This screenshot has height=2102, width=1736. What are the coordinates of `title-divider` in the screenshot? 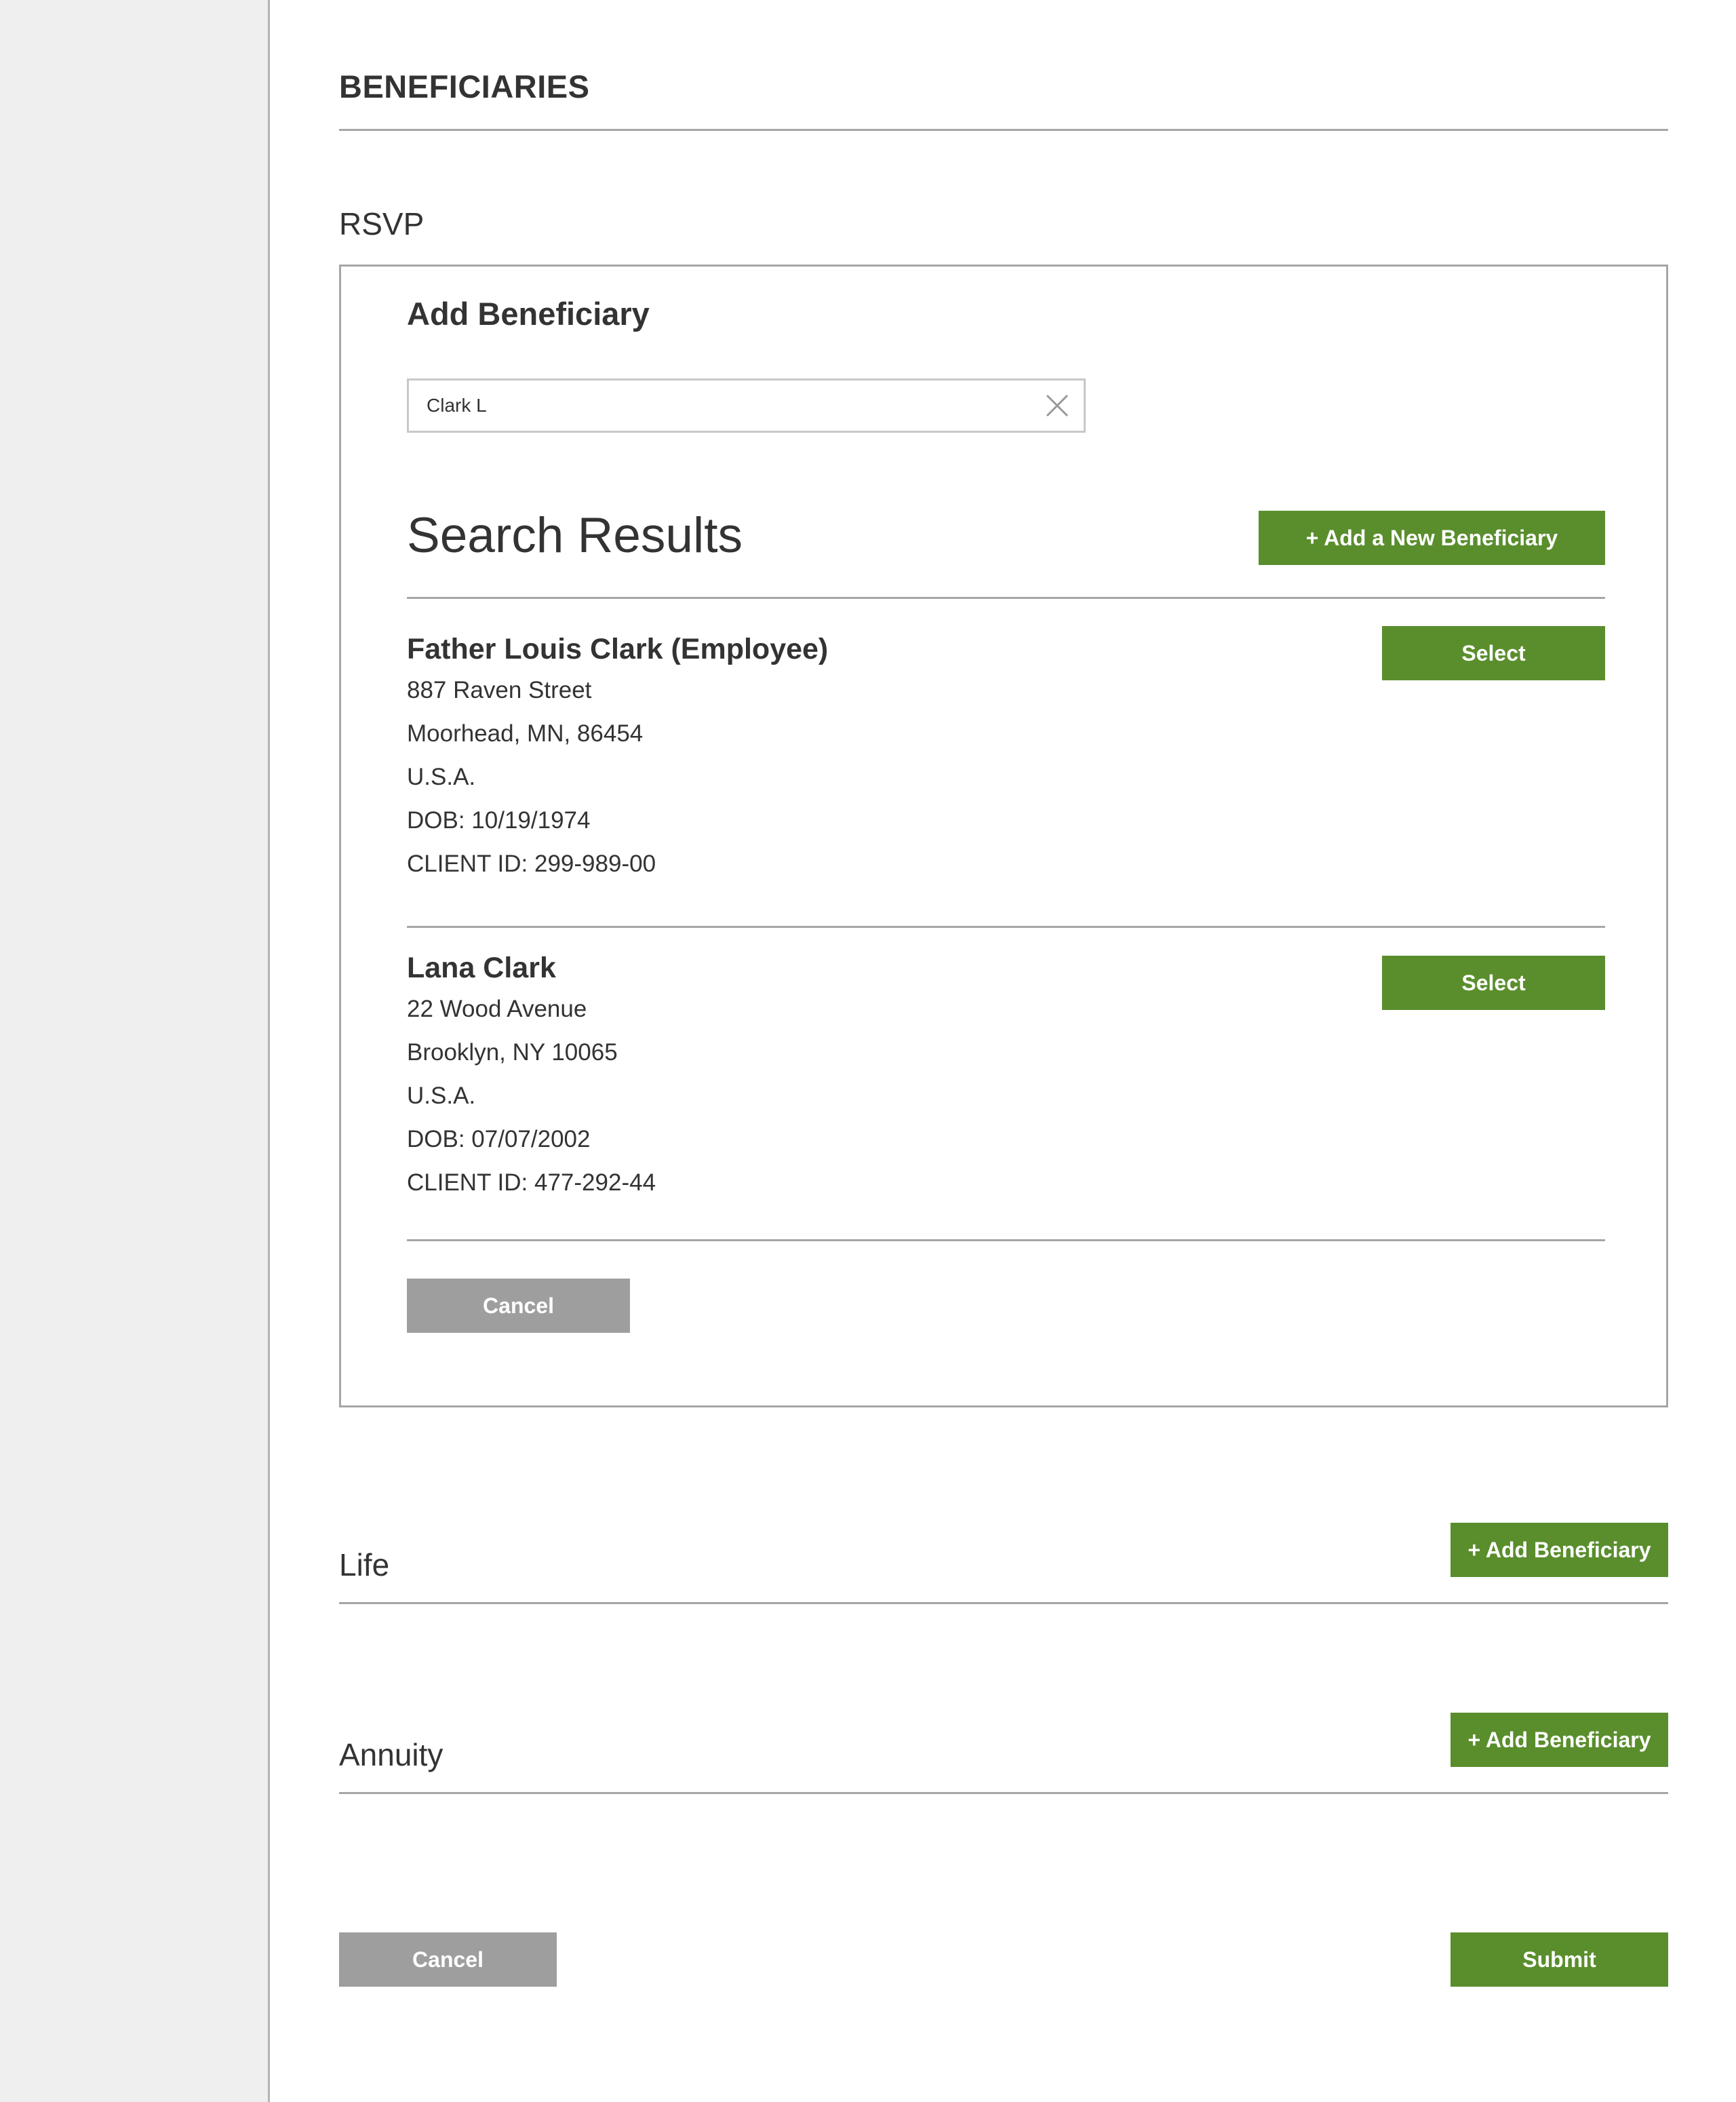 It's located at (1003, 130).